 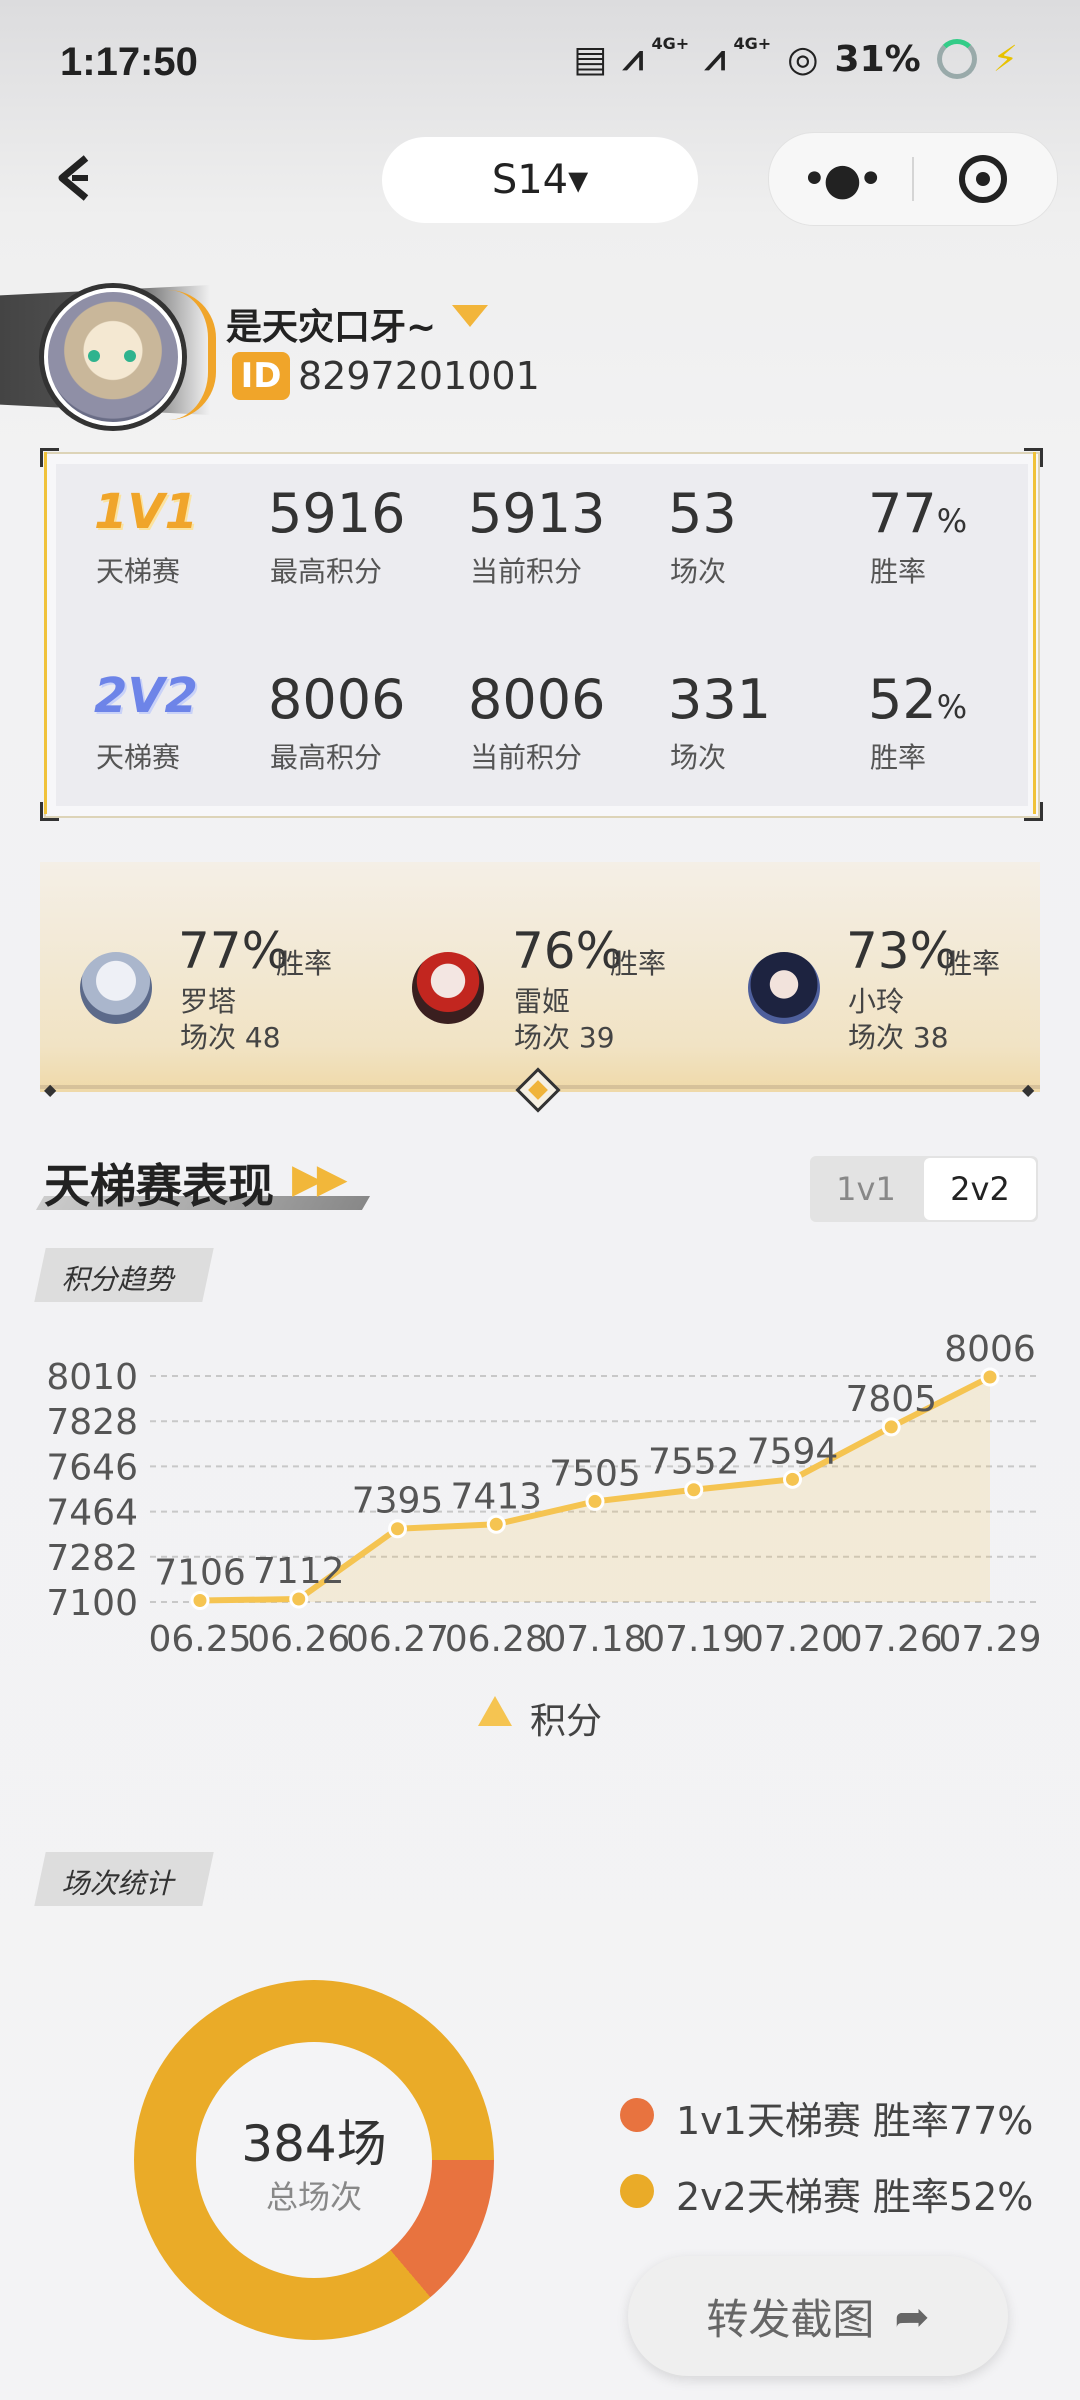 I want to click on tab-2v2: 2v2, so click(x=980, y=1189).